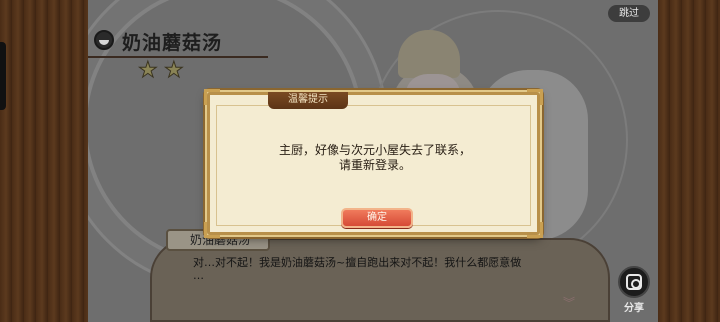  I want to click on dialog-message-line-2: 请重新登录。, so click(374, 165).